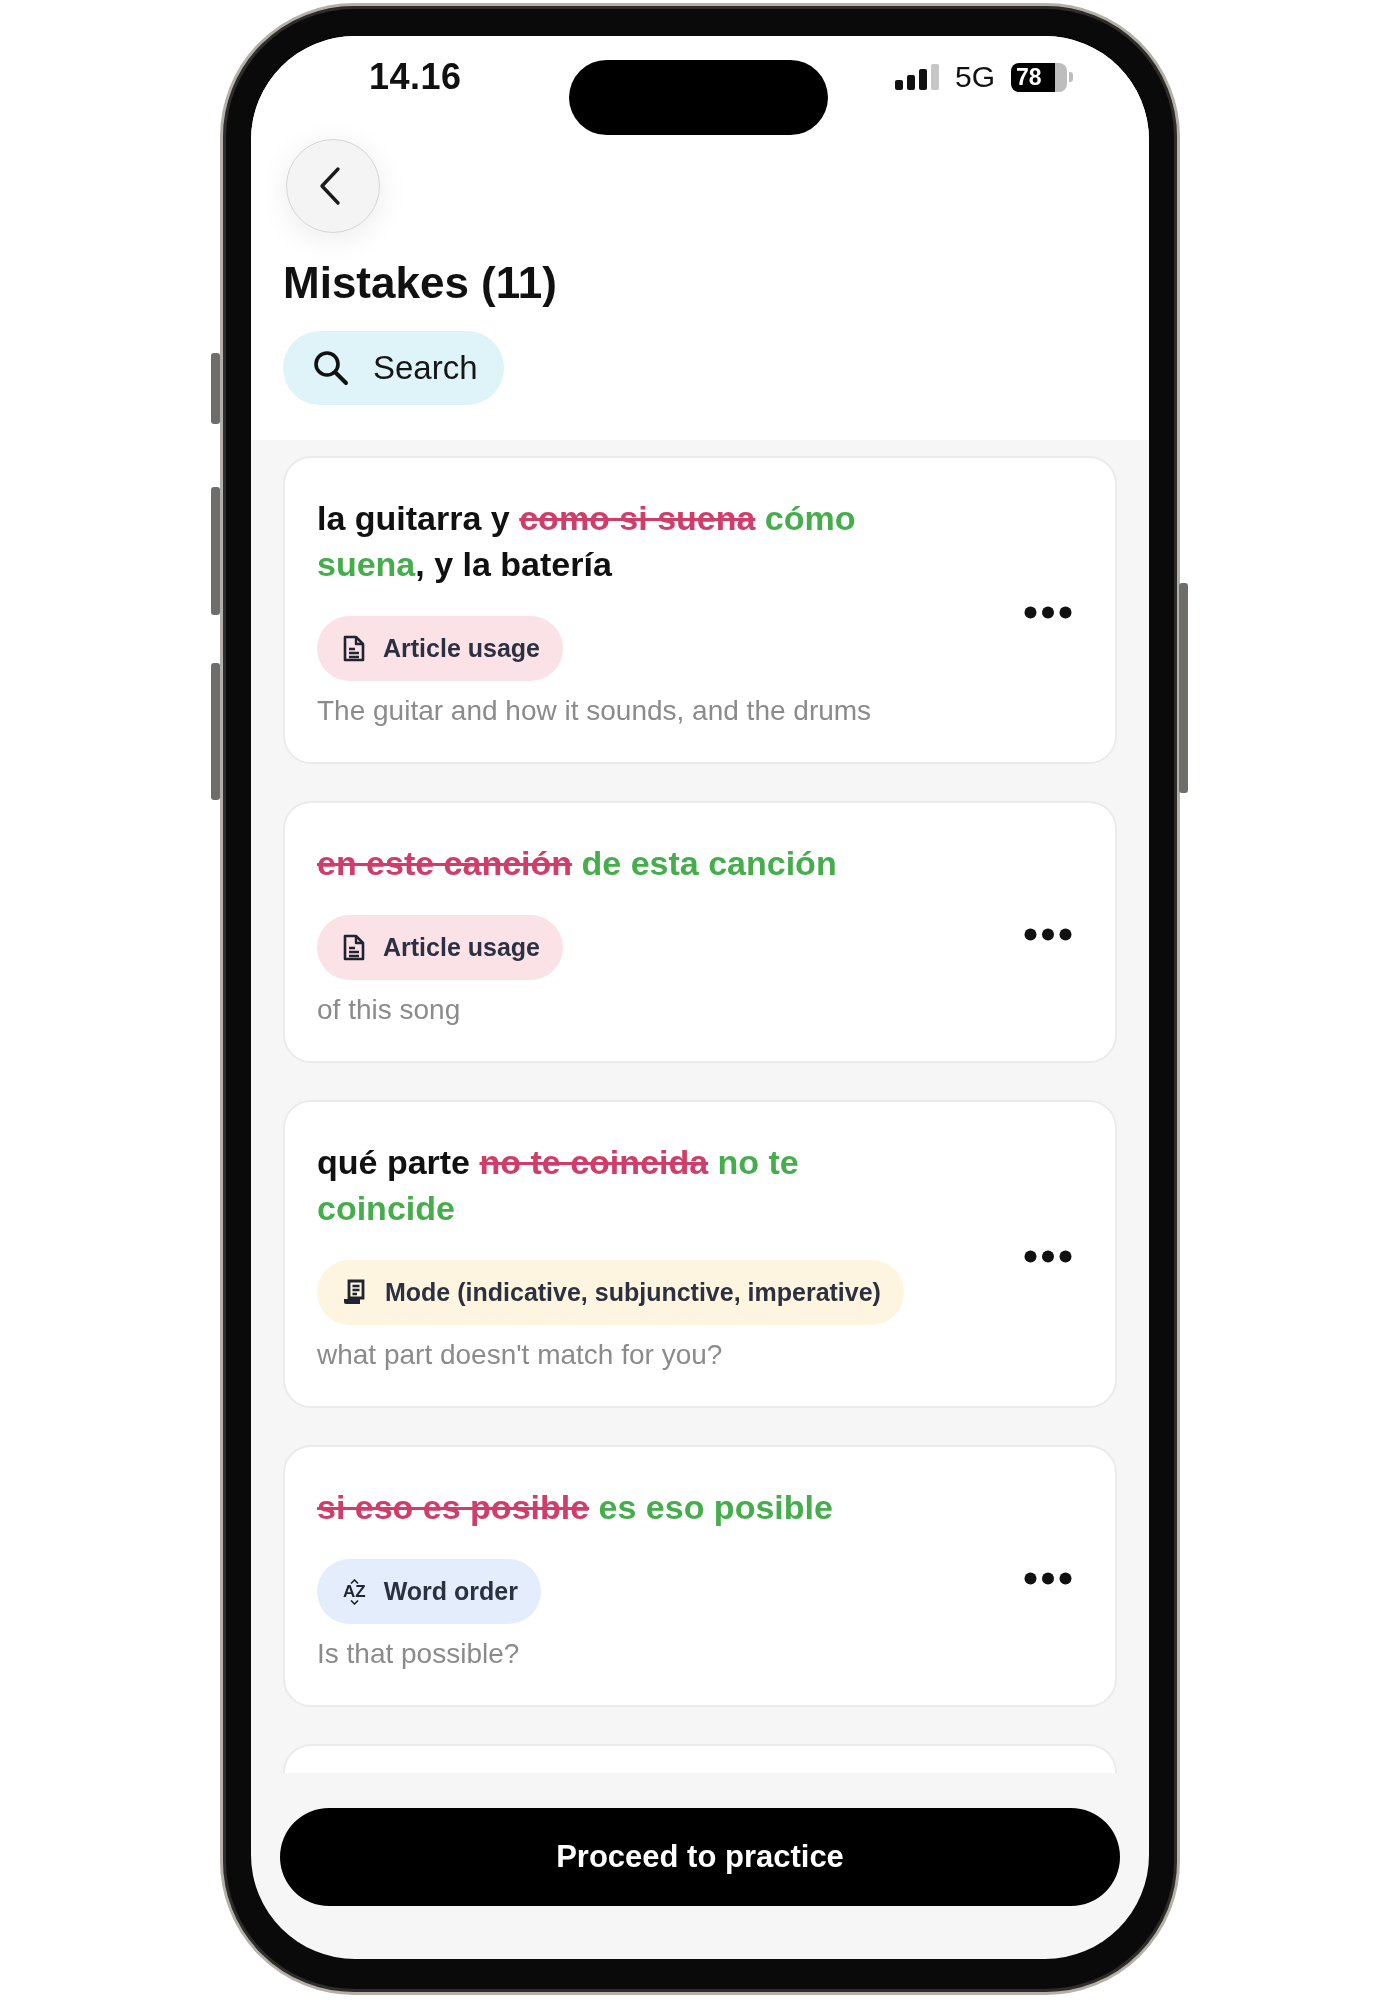 This screenshot has height=2000, width=1400. Describe the element at coordinates (450, 1591) in the screenshot. I see `tag-label: Word order` at that location.